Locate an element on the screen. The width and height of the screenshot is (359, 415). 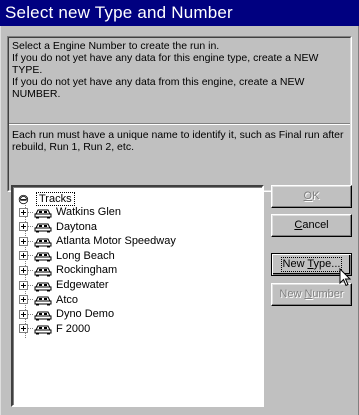
tree-item-label: Watkins Glen is located at coordinates (89, 212).